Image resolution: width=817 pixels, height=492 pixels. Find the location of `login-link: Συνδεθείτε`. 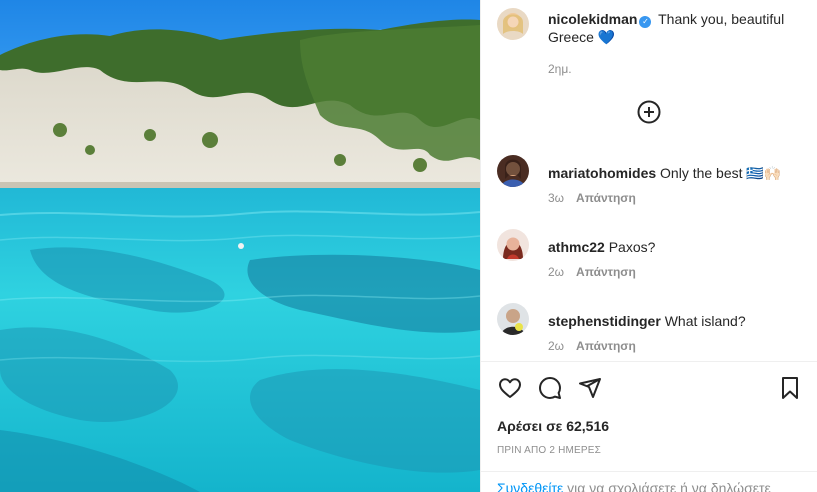

login-link: Συνδεθείτε is located at coordinates (530, 486).